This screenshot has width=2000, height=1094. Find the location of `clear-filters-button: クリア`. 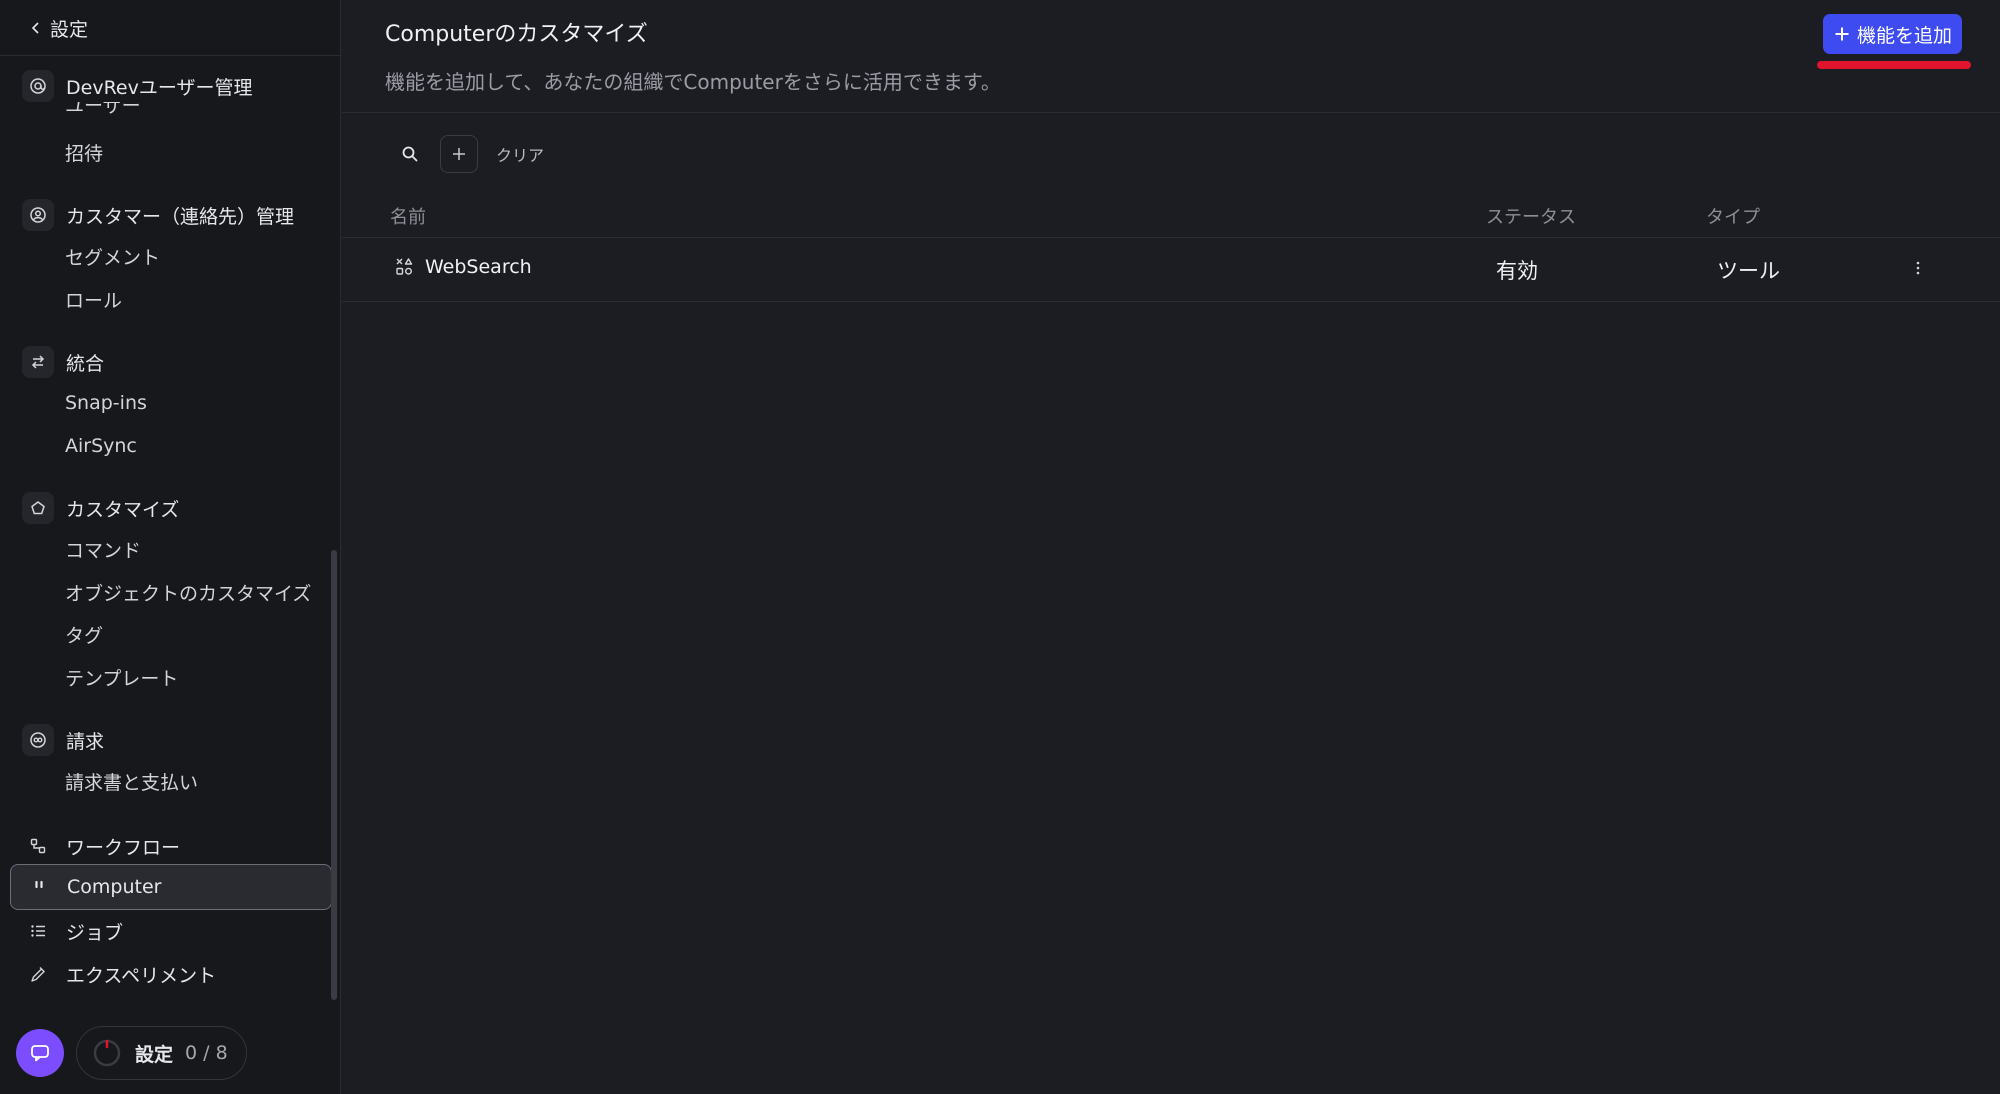

clear-filters-button: クリア is located at coordinates (520, 154).